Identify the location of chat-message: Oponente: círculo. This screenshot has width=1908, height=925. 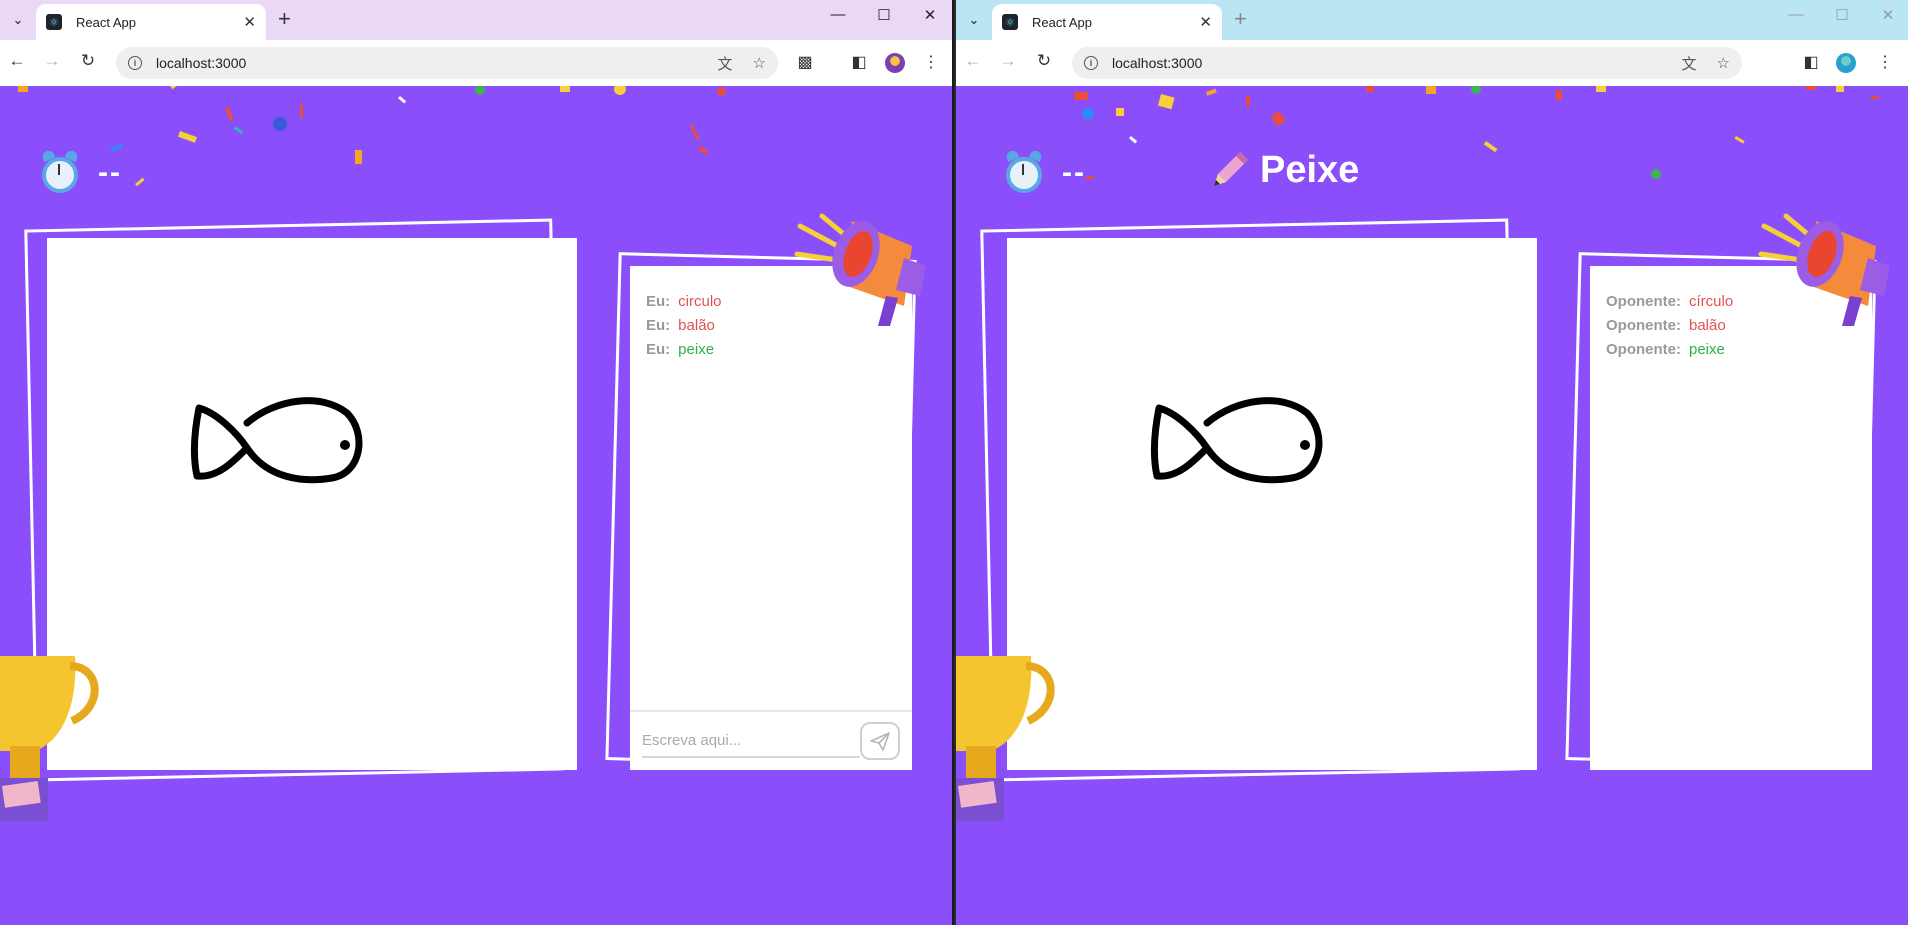
(1669, 302).